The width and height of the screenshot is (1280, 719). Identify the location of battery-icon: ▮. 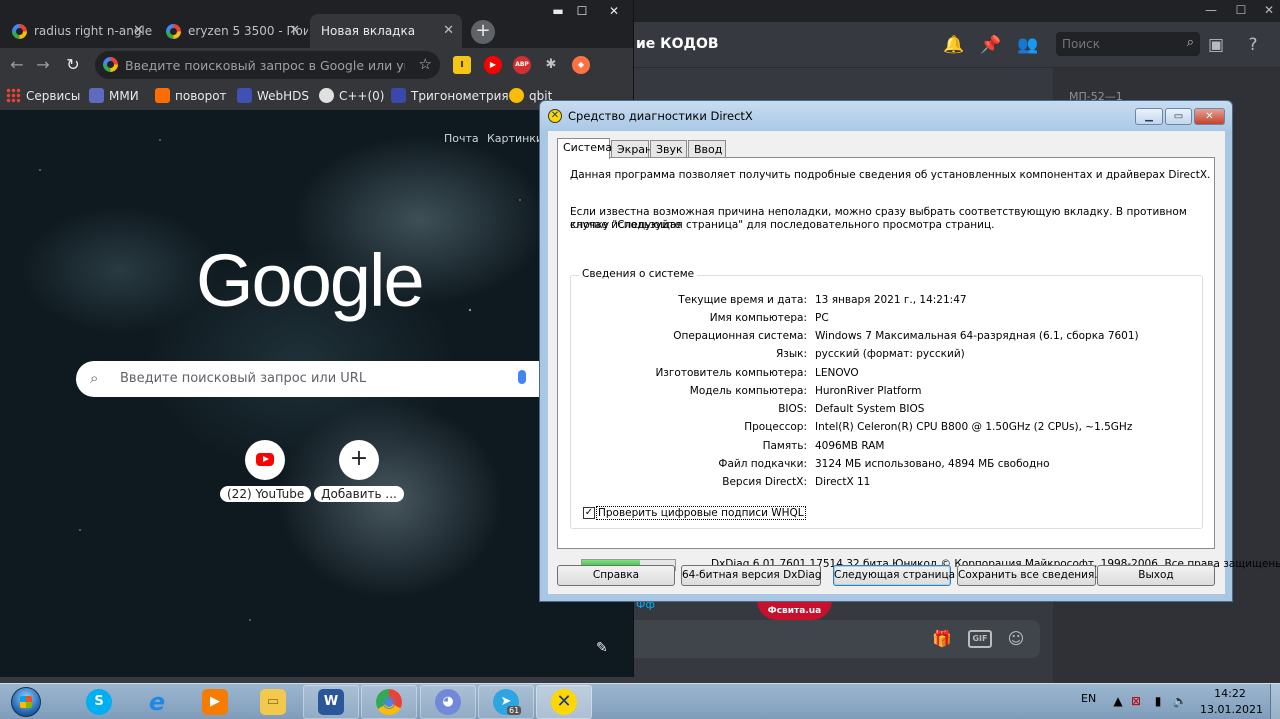
(1158, 701).